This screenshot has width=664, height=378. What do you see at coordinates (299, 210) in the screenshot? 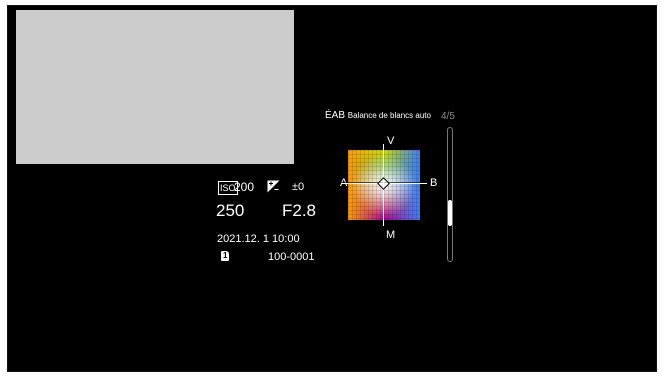
I see `aperture-value: F2.8` at bounding box center [299, 210].